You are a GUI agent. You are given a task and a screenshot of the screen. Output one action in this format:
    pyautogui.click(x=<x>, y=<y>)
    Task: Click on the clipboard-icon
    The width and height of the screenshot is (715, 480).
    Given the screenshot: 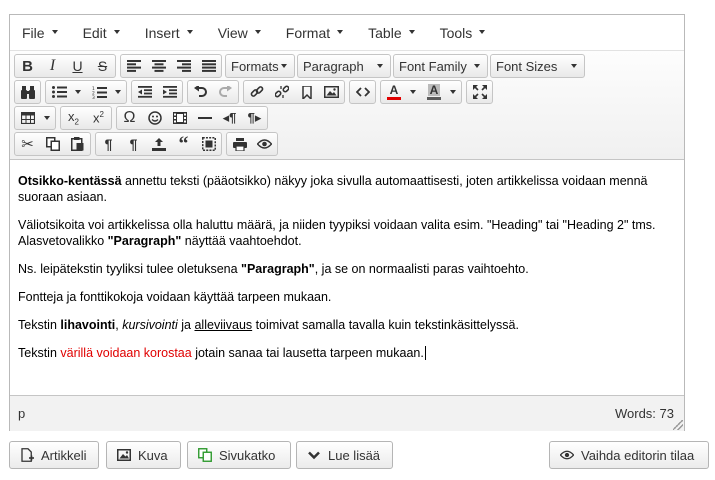 What is the action you would take?
    pyautogui.click(x=77, y=144)
    